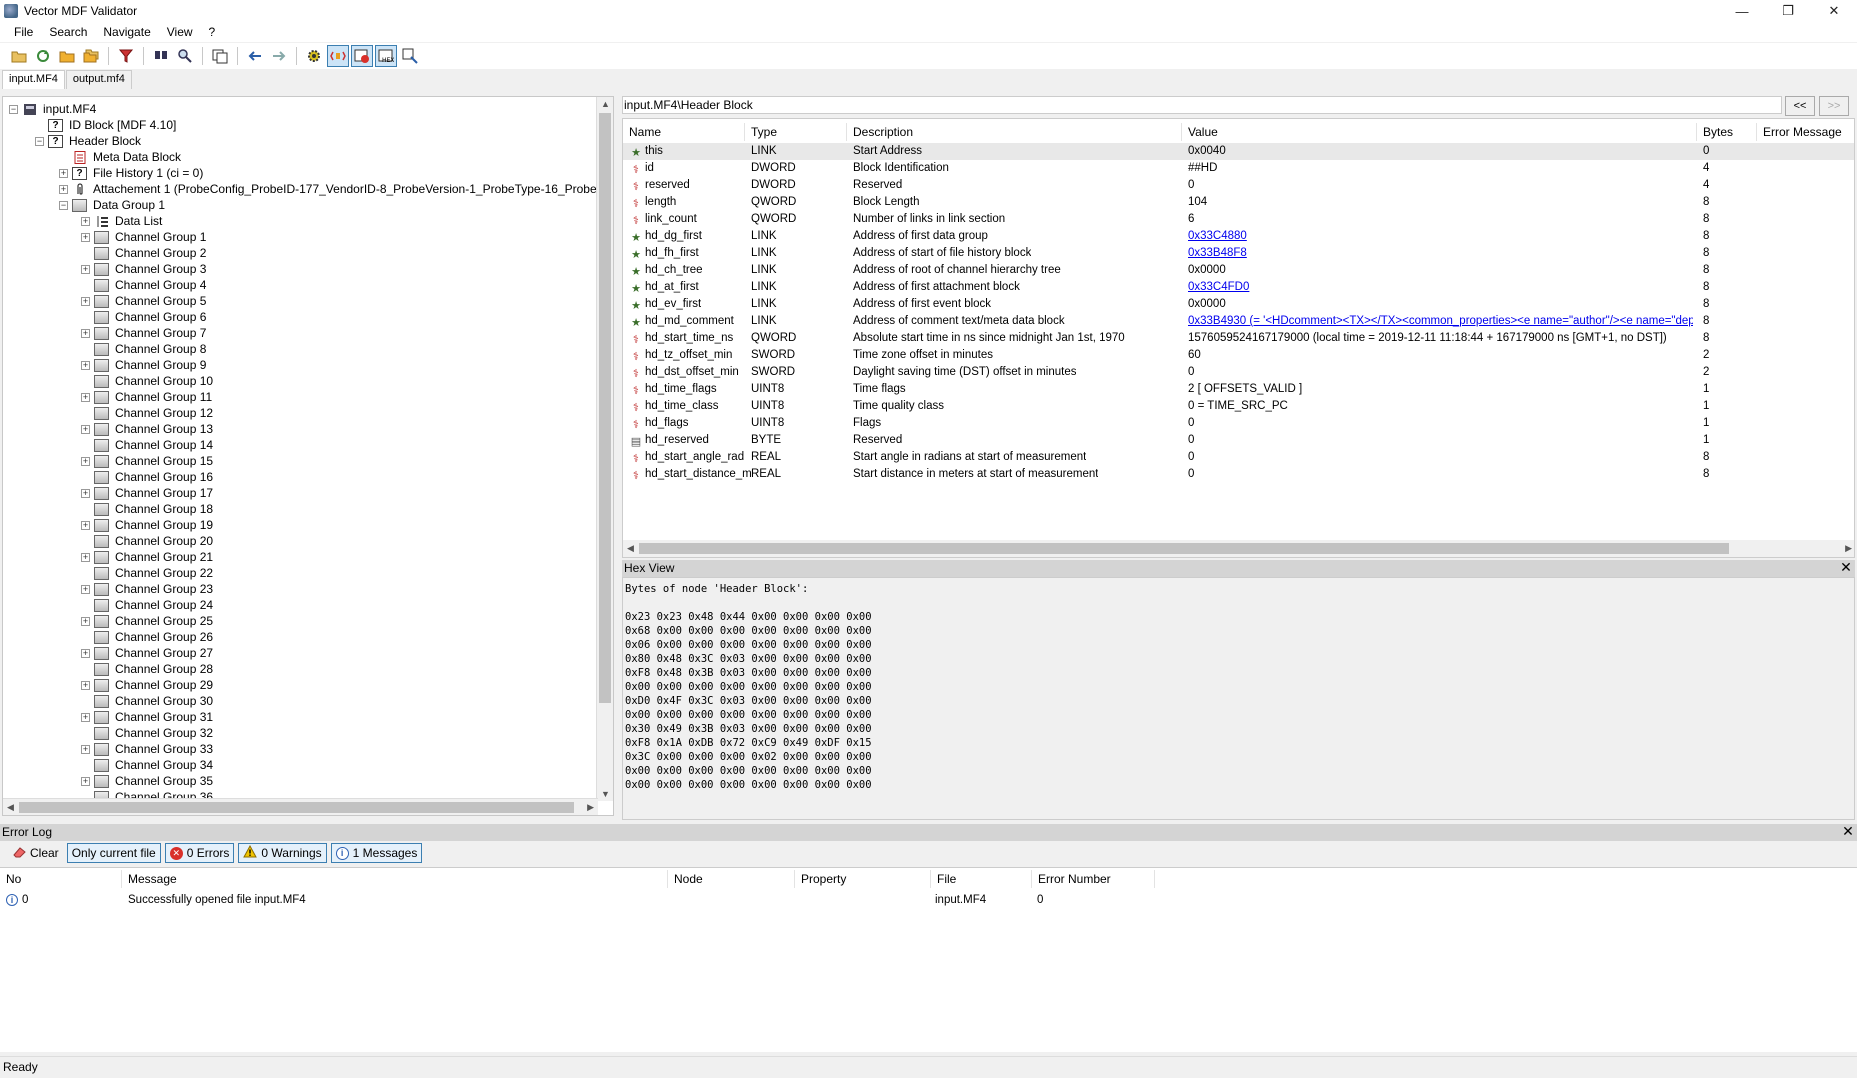 The height and width of the screenshot is (1078, 1857). What do you see at coordinates (395, 879) in the screenshot?
I see `column-header-message: Message` at bounding box center [395, 879].